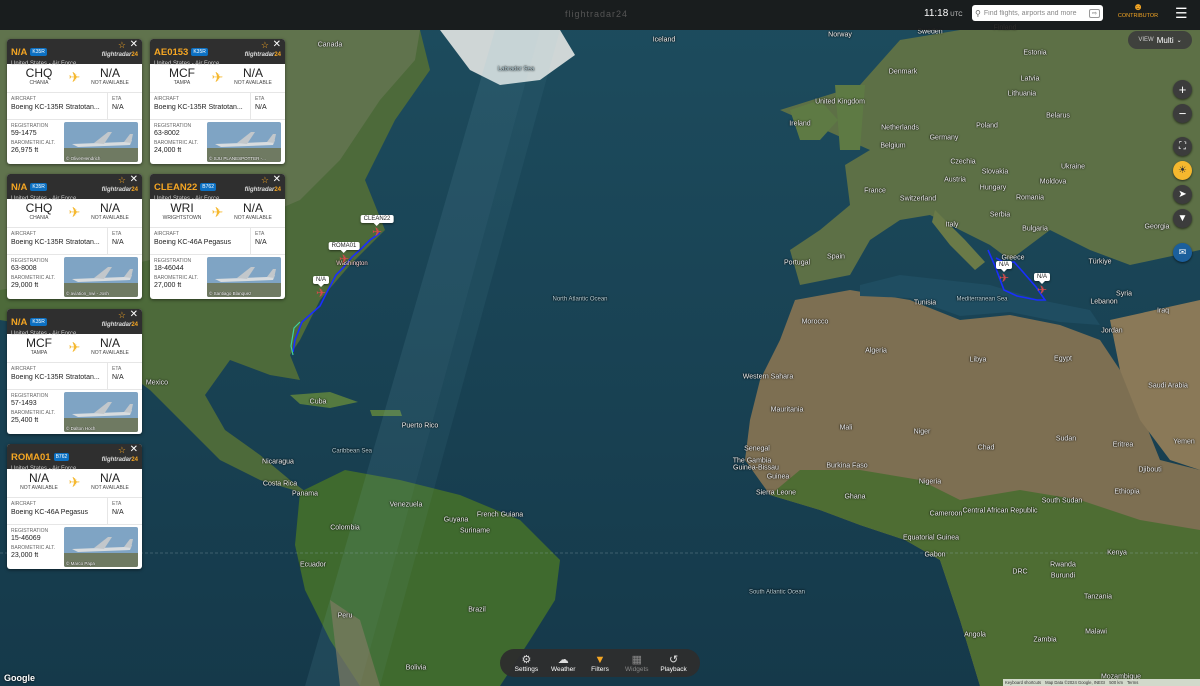  I want to click on terms-link: Terms, so click(1132, 682).